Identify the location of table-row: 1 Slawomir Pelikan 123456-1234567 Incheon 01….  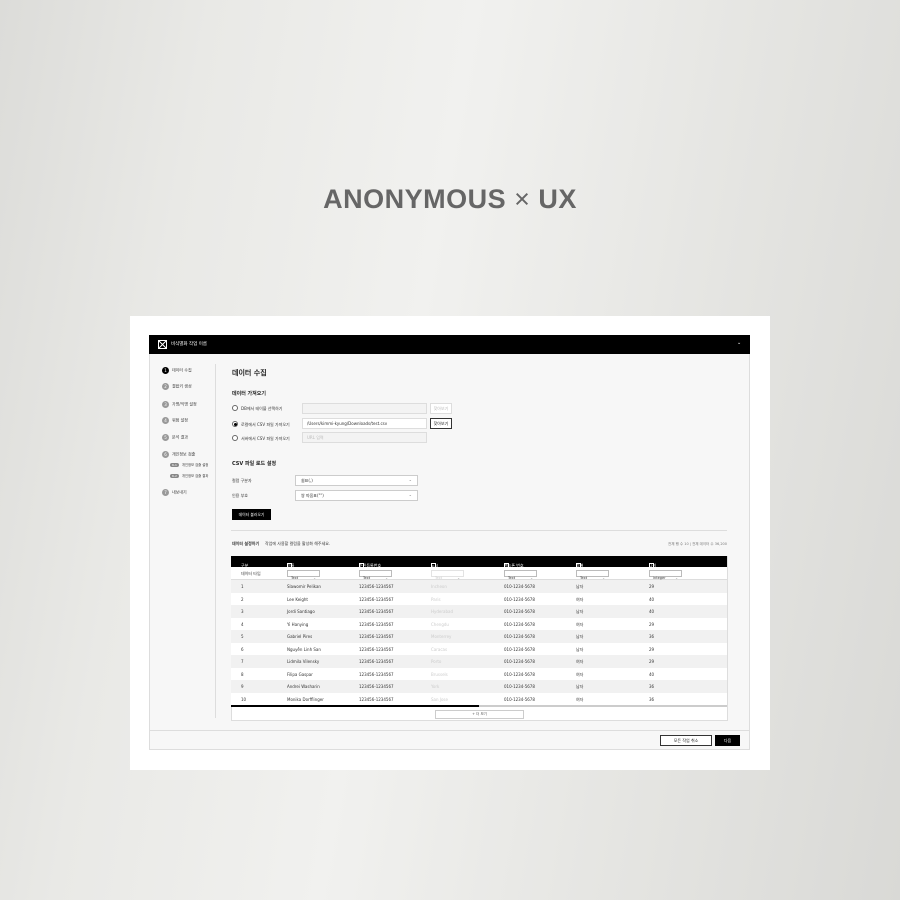
(479, 586).